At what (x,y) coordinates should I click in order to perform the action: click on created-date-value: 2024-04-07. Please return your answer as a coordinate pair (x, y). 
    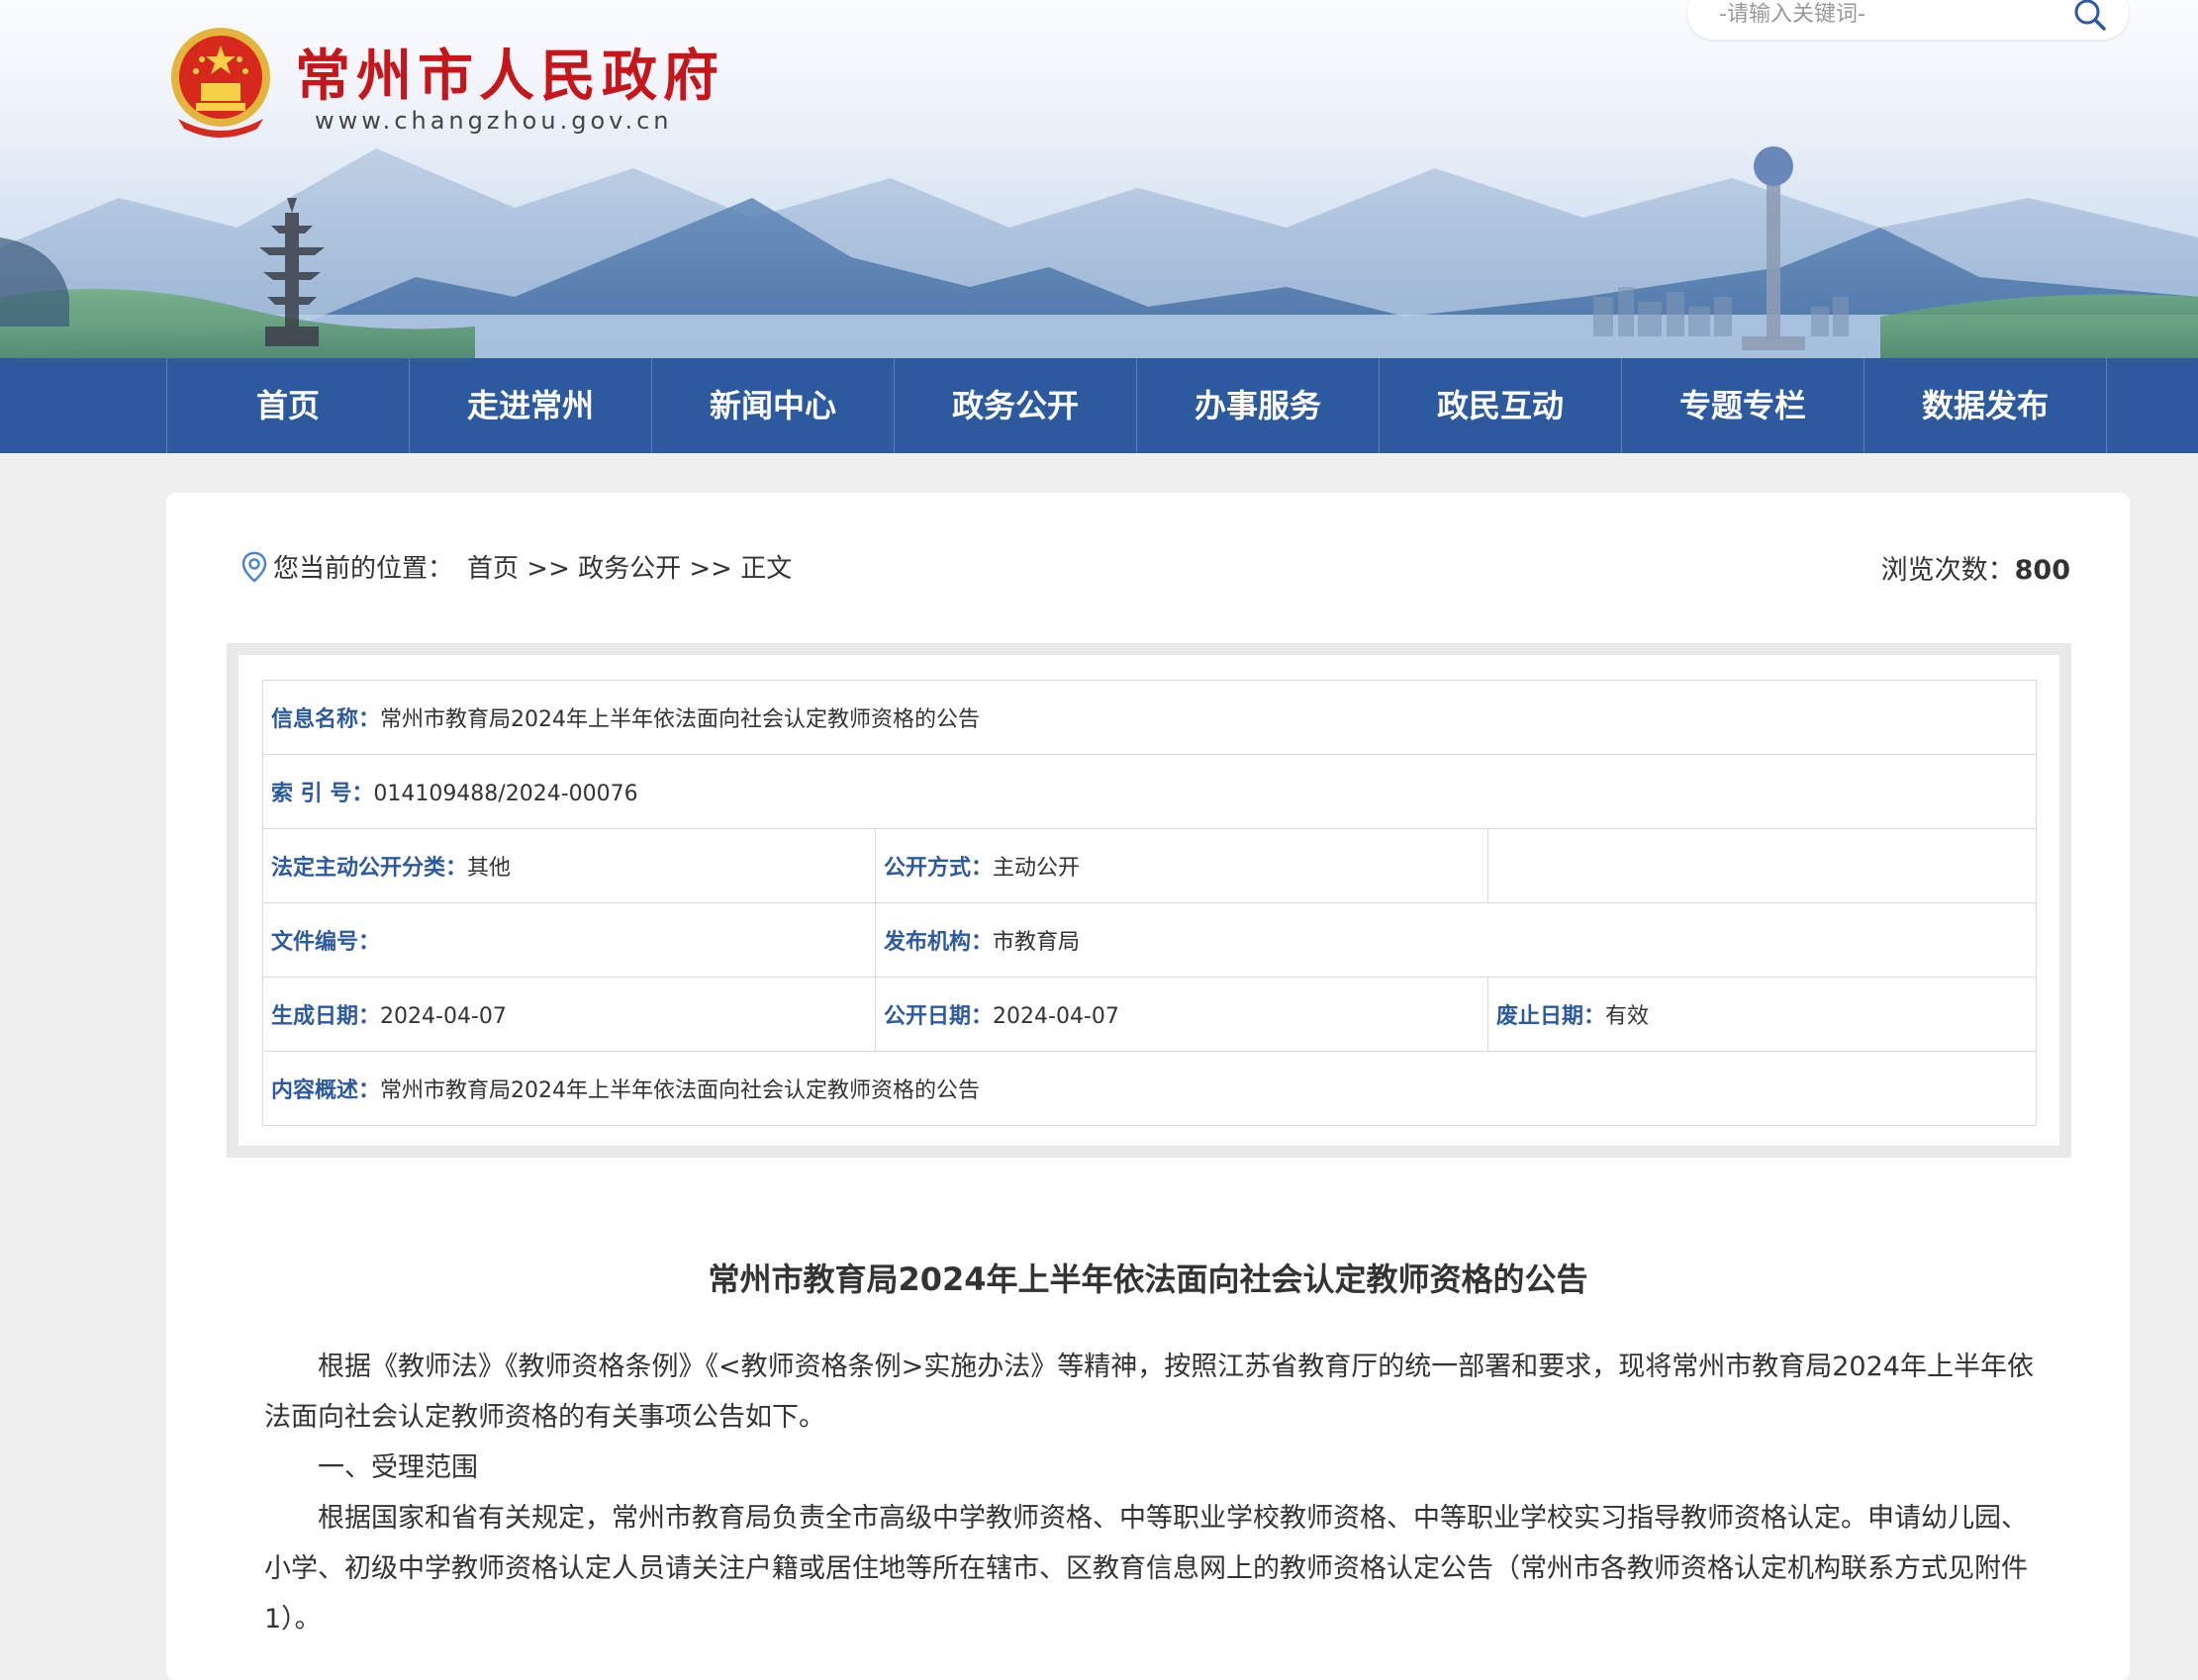
    Looking at the image, I should click on (443, 1016).